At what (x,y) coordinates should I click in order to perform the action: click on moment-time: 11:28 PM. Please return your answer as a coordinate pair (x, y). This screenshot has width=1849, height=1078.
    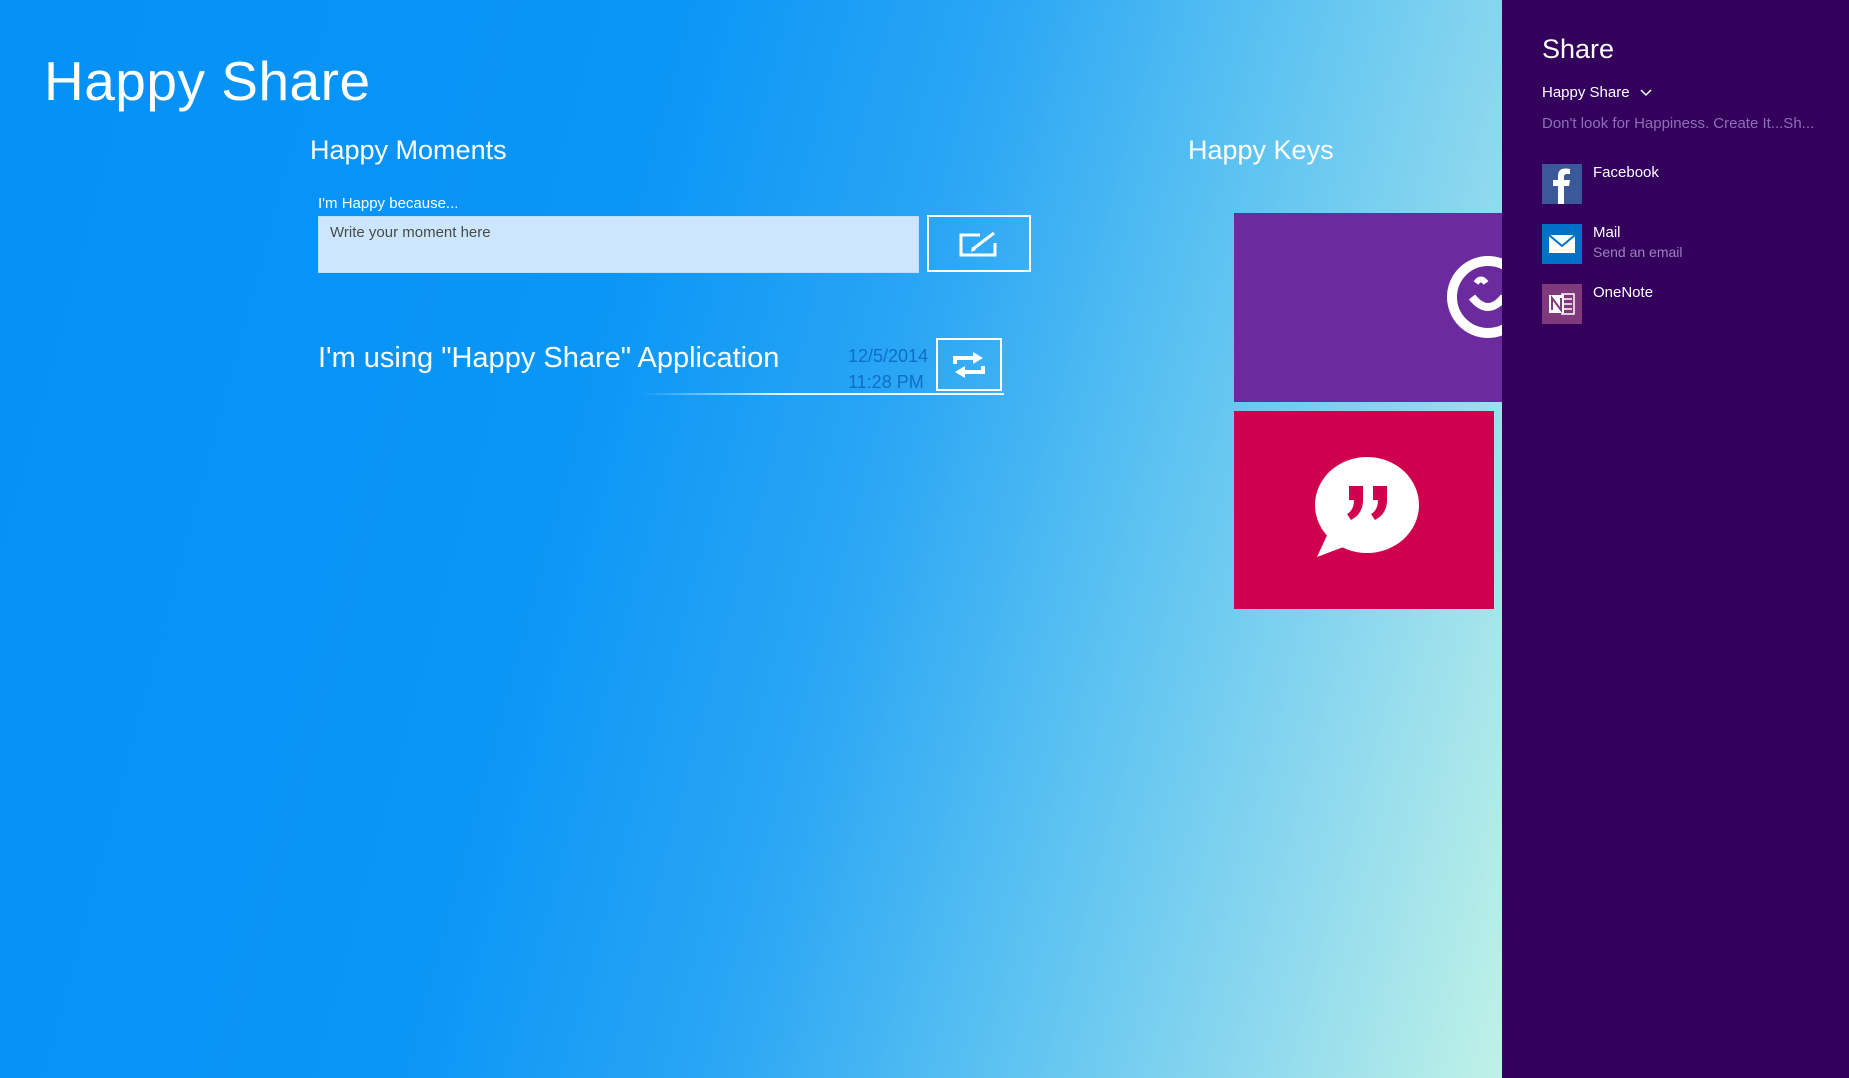
    Looking at the image, I should click on (886, 382).